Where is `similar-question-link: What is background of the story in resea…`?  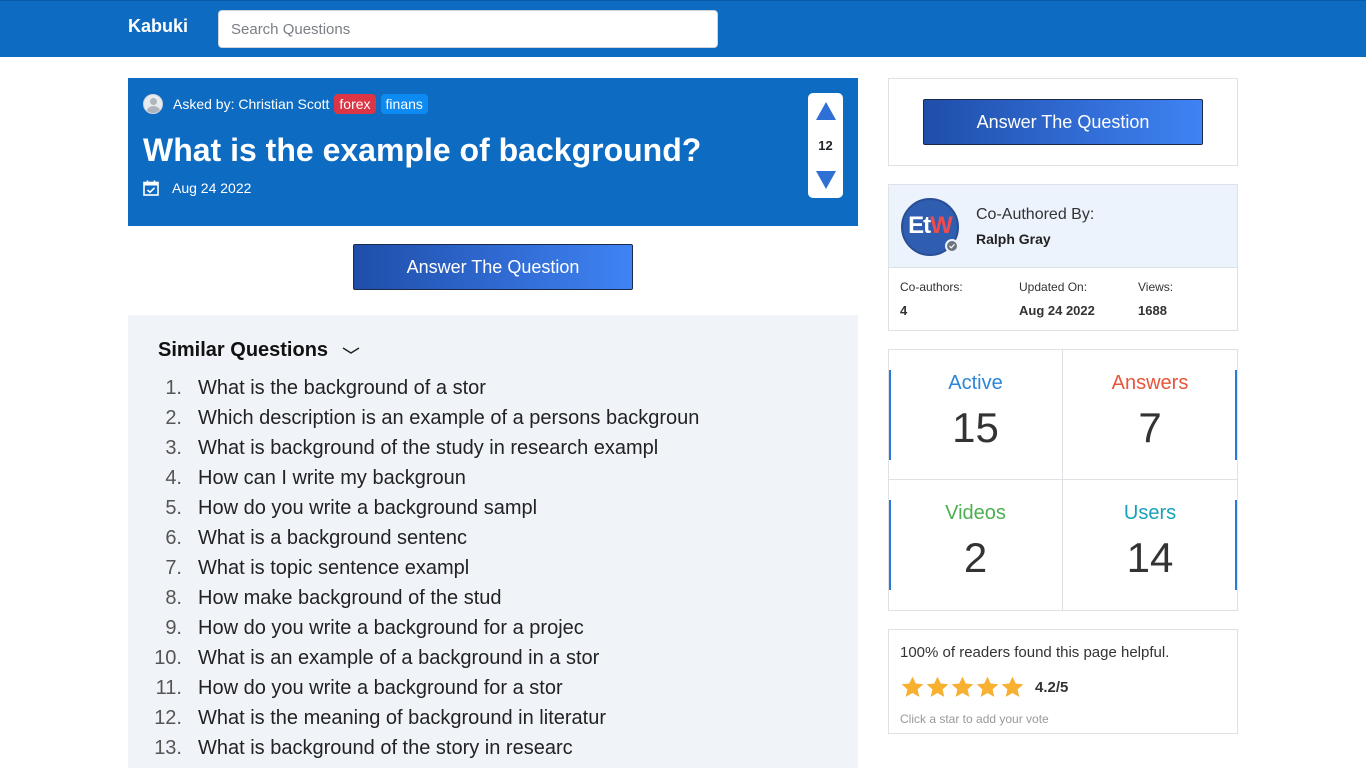
similar-question-link: What is background of the story in resea… is located at coordinates (385, 748).